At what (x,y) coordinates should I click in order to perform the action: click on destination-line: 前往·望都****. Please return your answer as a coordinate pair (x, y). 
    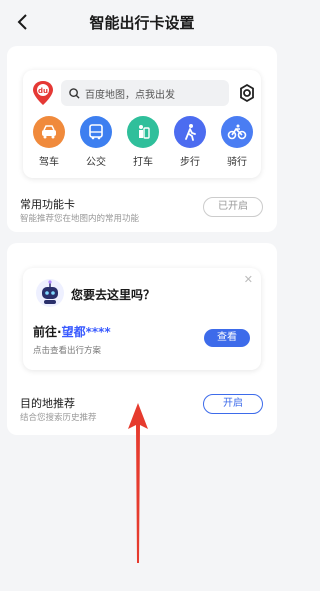
    Looking at the image, I should click on (72, 331).